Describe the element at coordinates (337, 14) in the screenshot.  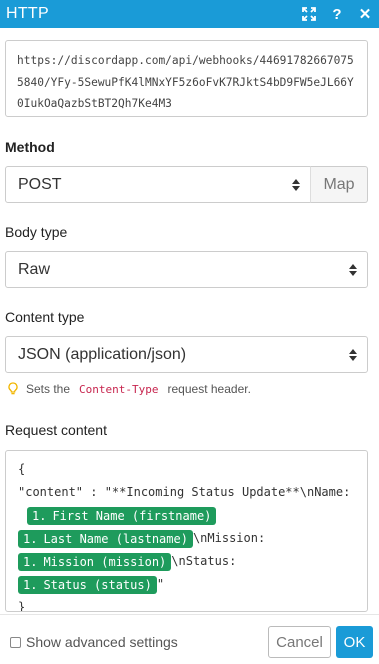
I see `help-button: ?` at that location.